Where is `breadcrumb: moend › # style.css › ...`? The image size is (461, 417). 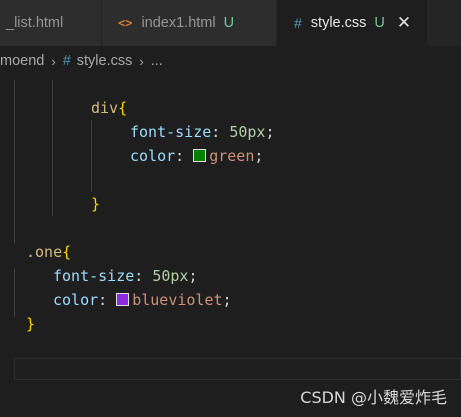 breadcrumb: moend › # style.css › ... is located at coordinates (230, 61).